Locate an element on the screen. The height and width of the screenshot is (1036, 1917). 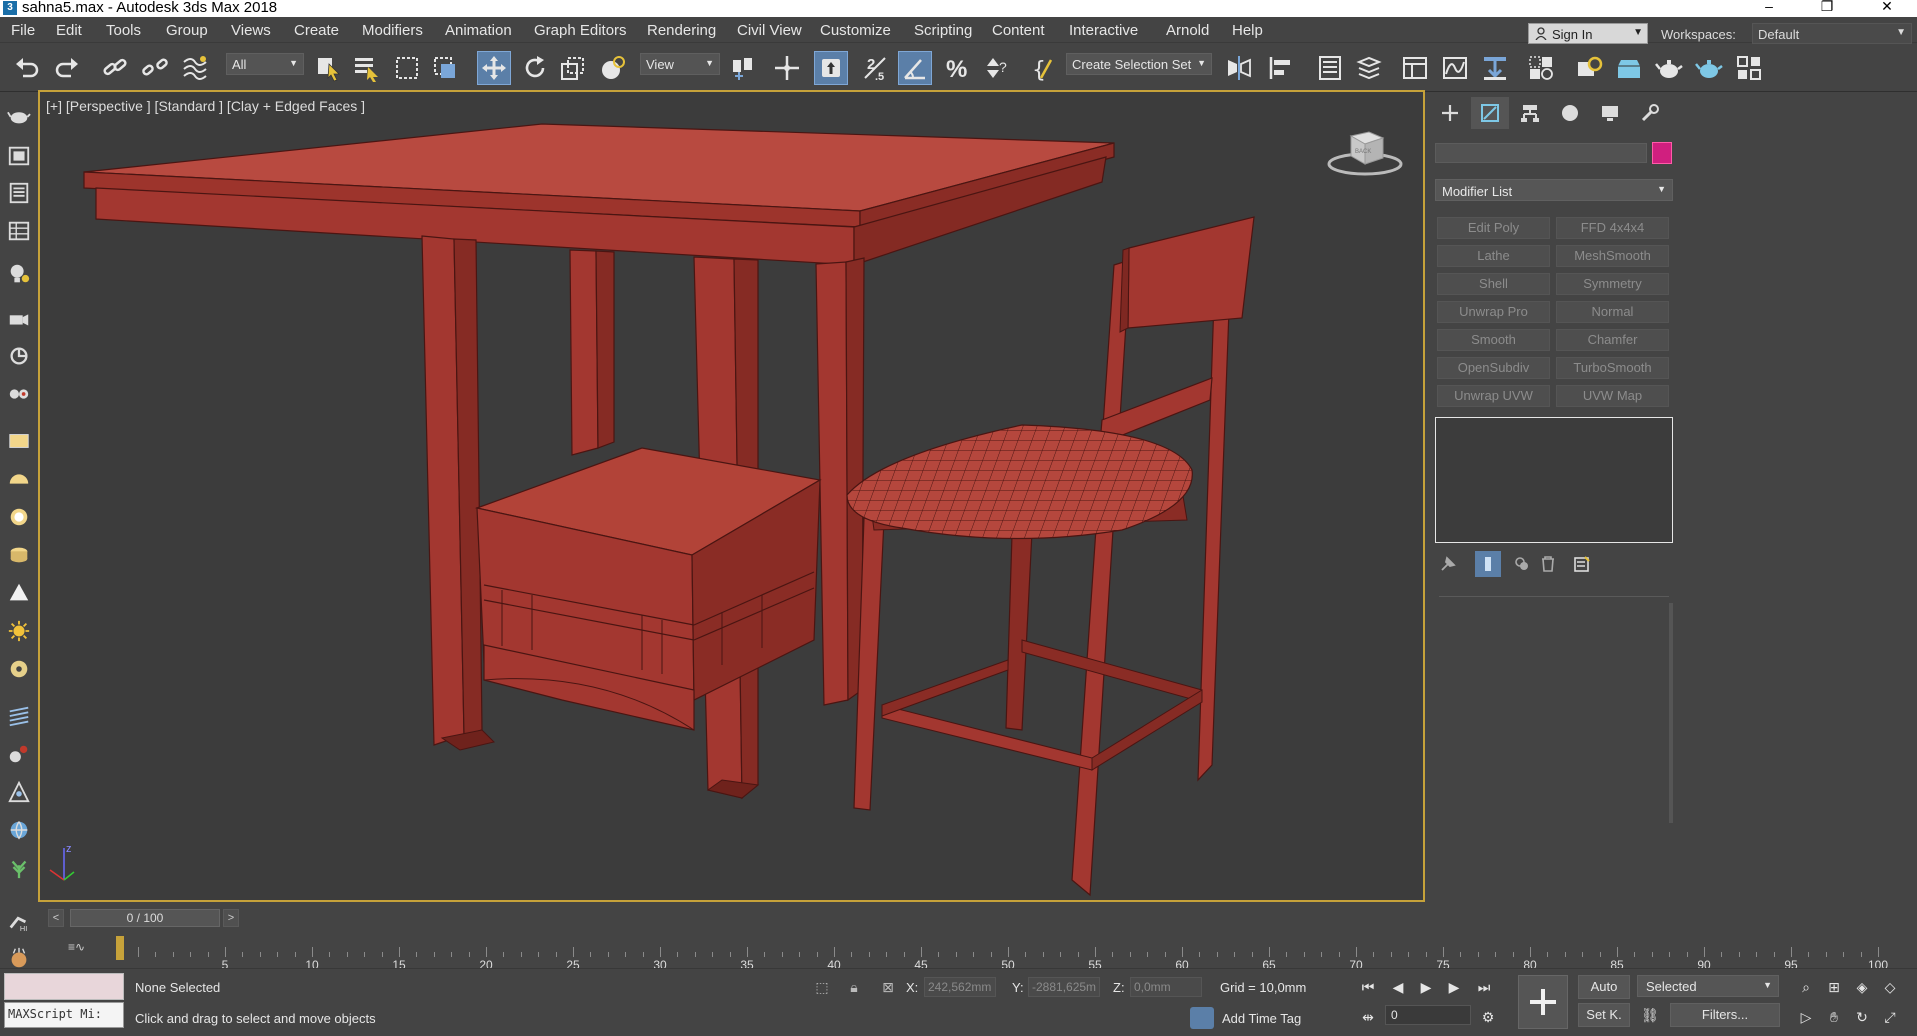
undo-button is located at coordinates (27, 68).